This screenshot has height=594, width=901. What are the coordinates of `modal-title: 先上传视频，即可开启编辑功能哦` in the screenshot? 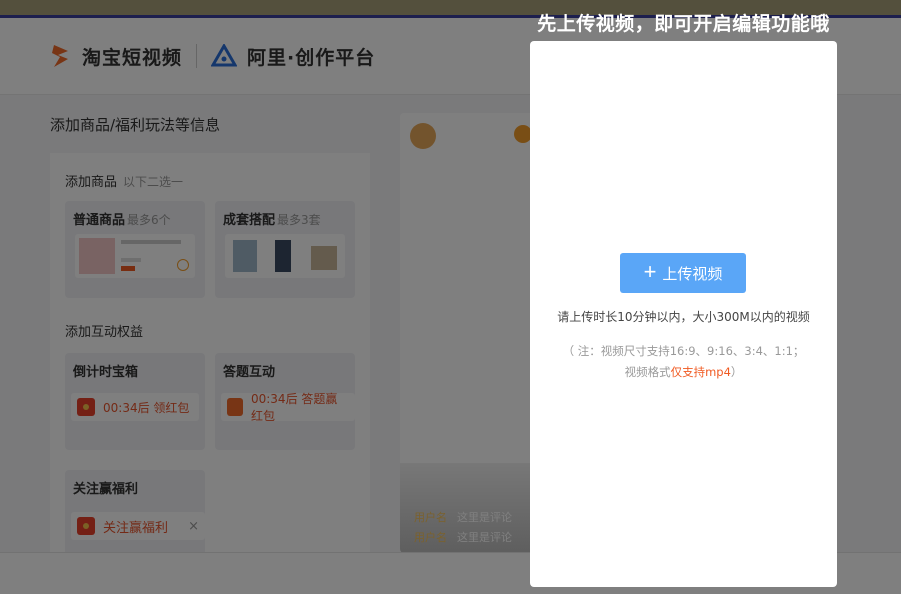 It's located at (683, 24).